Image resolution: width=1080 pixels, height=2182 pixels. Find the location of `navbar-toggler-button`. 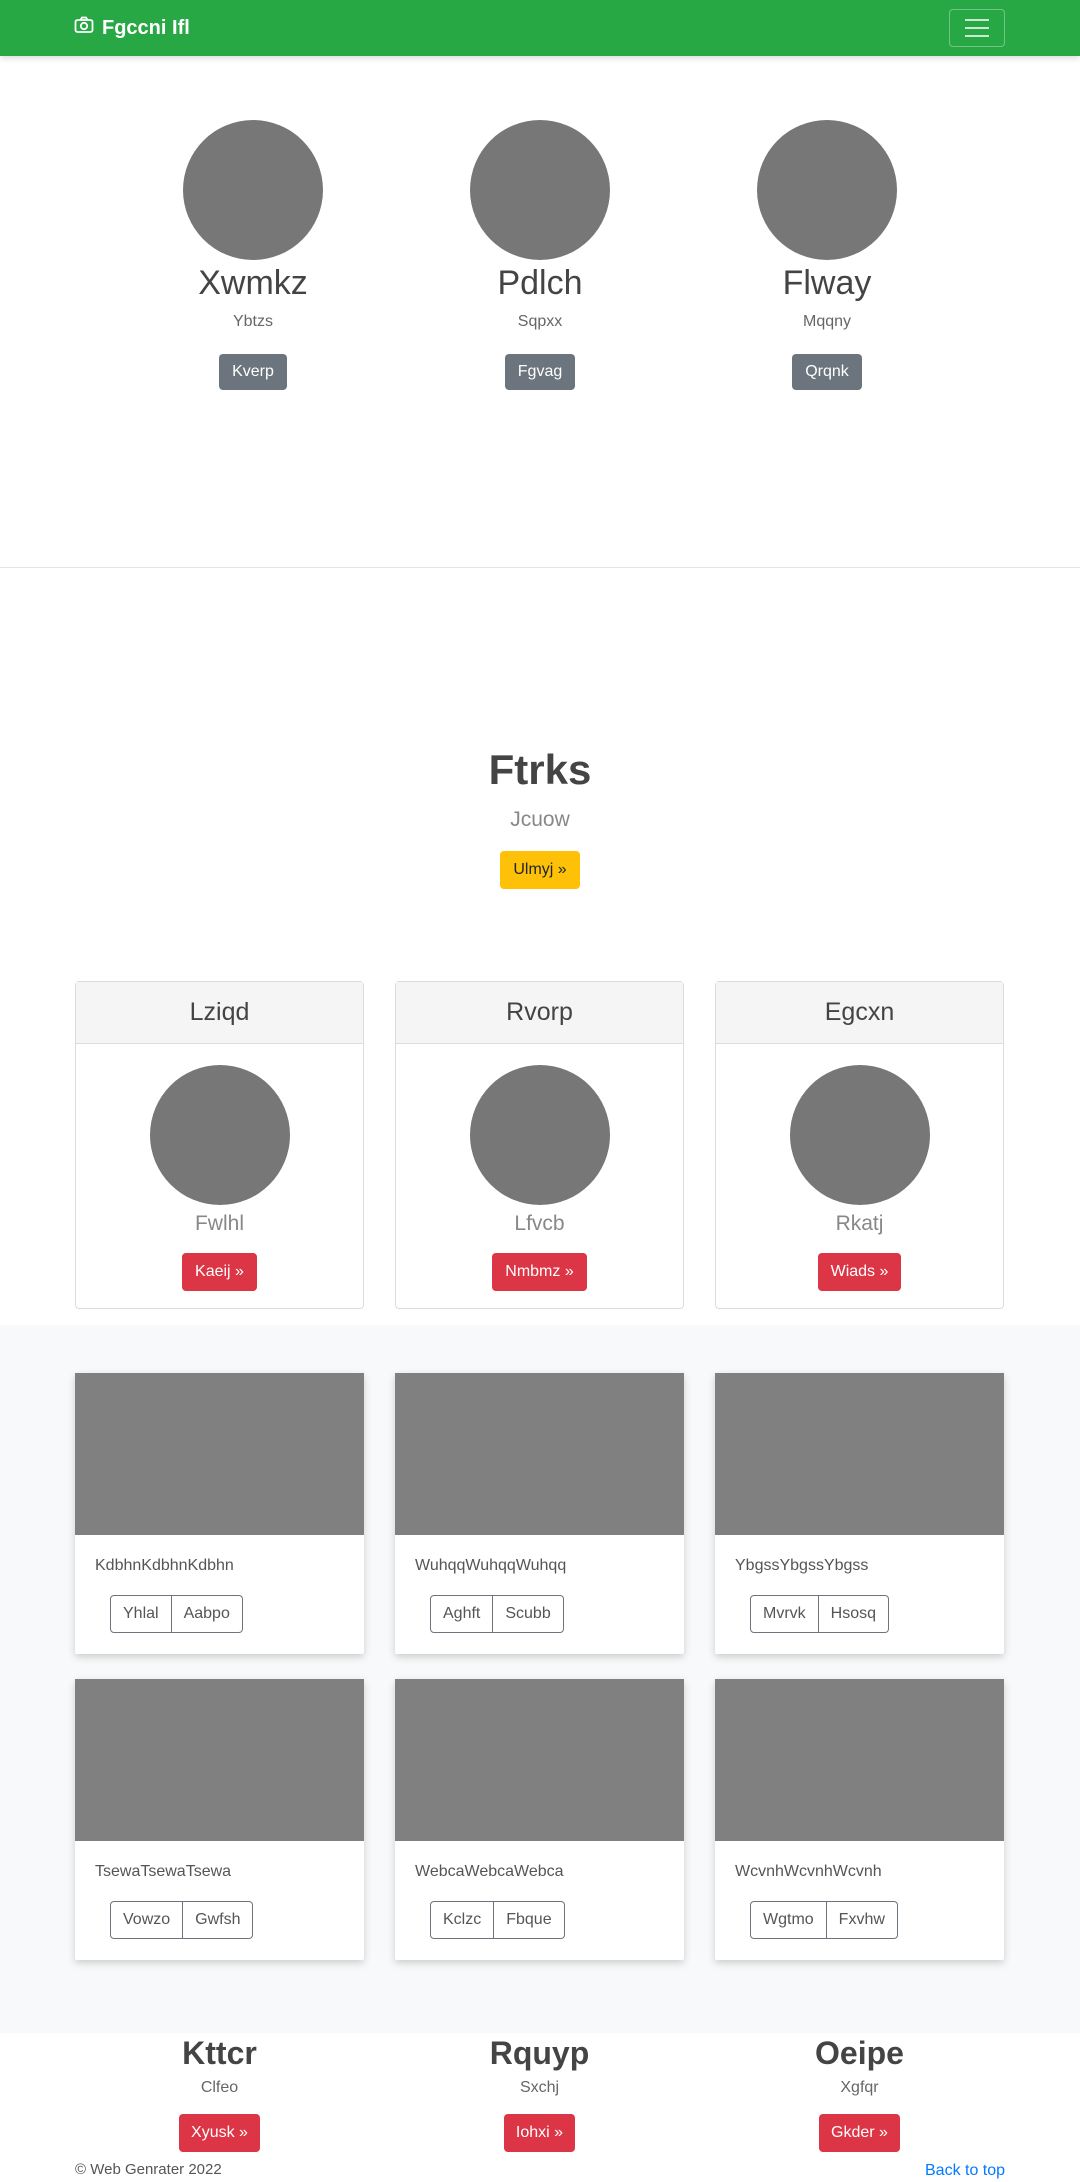

navbar-toggler-button is located at coordinates (977, 28).